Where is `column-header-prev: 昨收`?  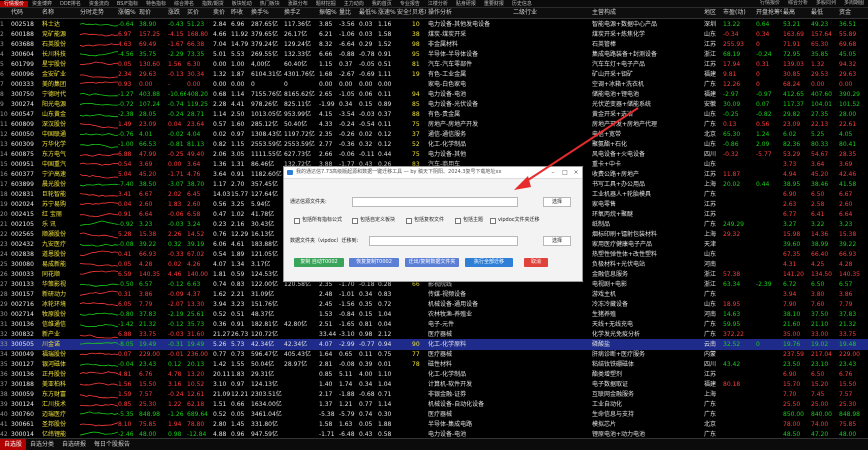 column-header-prev: 昨收 is located at coordinates (240, 13).